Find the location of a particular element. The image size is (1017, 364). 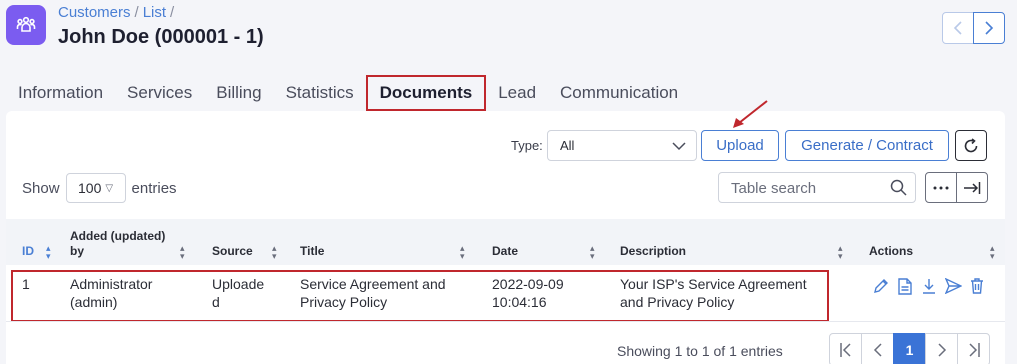

column-title: Title is located at coordinates (312, 251).